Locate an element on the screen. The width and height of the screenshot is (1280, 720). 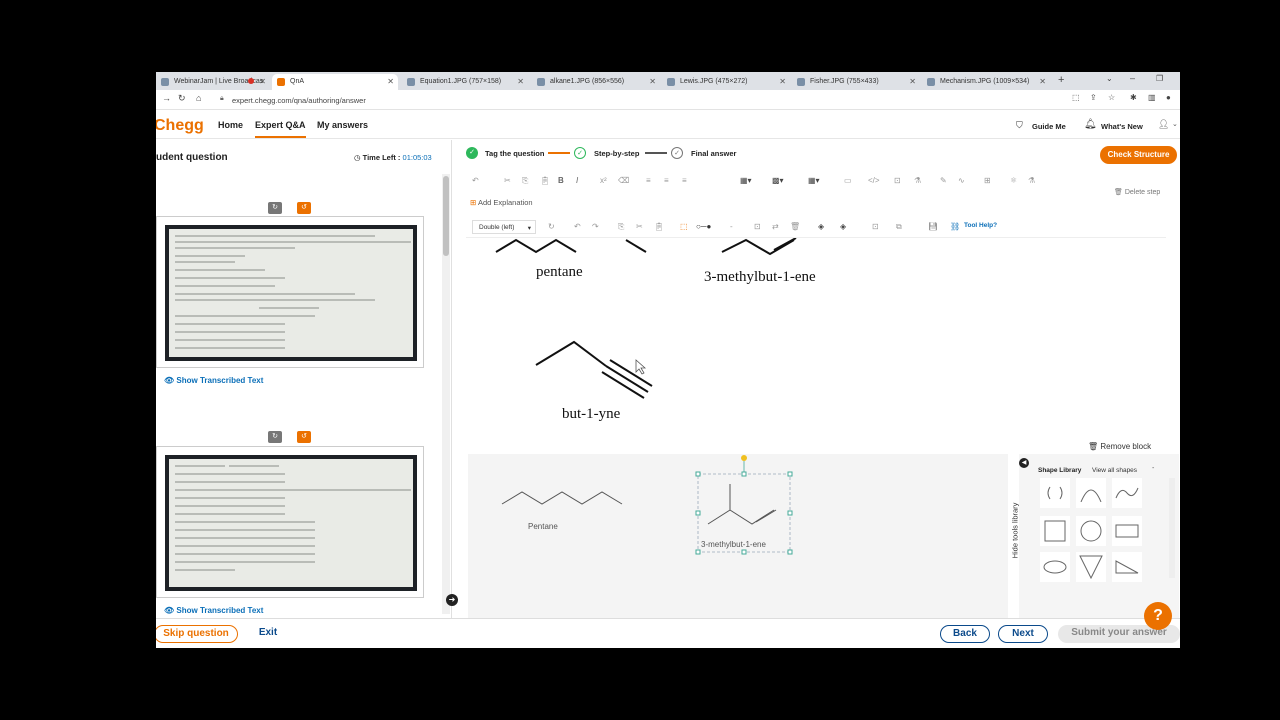
arc-shape-icon is located at coordinates (1091, 493).